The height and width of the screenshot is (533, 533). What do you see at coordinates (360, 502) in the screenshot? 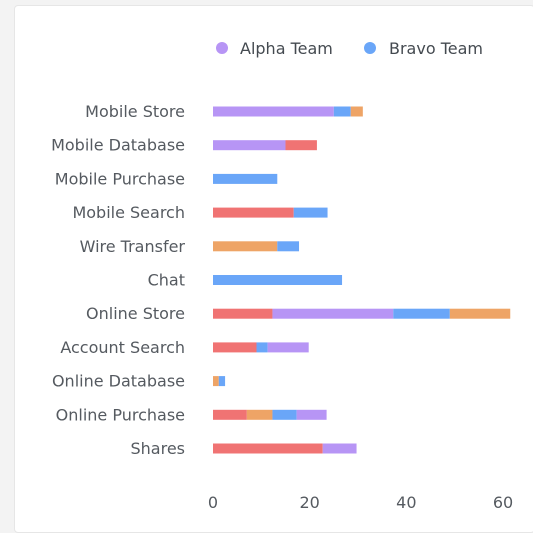
I see `x-axis-ticks: 0 20 40 60` at bounding box center [360, 502].